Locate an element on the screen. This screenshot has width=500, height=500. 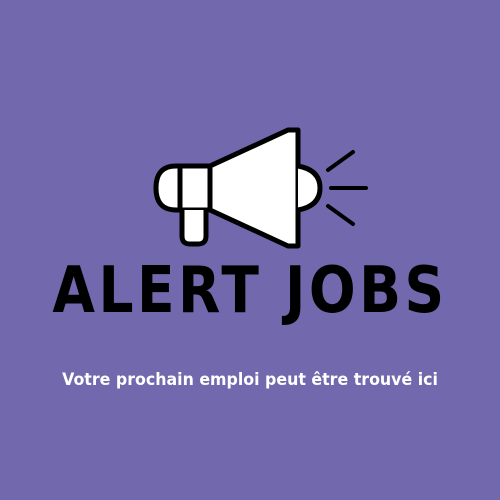
brand-title: ALERT JOBS is located at coordinates (250, 291).